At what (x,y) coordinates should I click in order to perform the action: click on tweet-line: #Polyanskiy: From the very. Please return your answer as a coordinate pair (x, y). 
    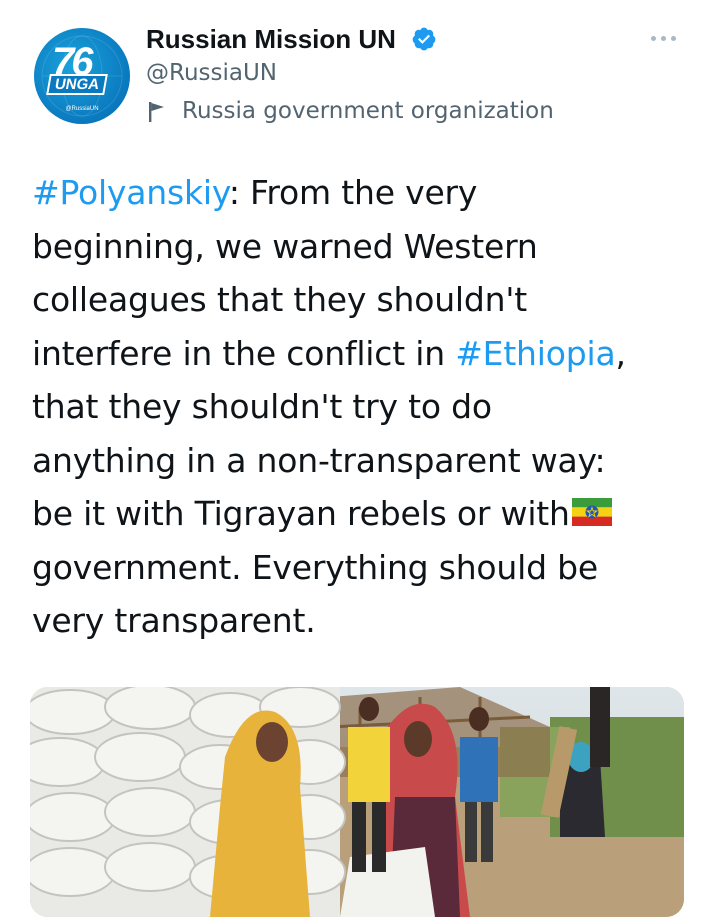
    Looking at the image, I should click on (255, 192).